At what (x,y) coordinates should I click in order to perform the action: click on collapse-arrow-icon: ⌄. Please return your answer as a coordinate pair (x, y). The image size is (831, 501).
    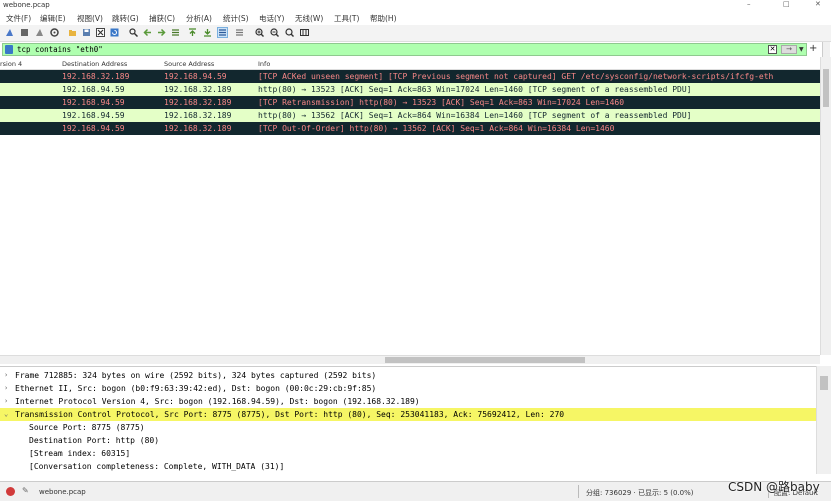
    Looking at the image, I should click on (6, 414).